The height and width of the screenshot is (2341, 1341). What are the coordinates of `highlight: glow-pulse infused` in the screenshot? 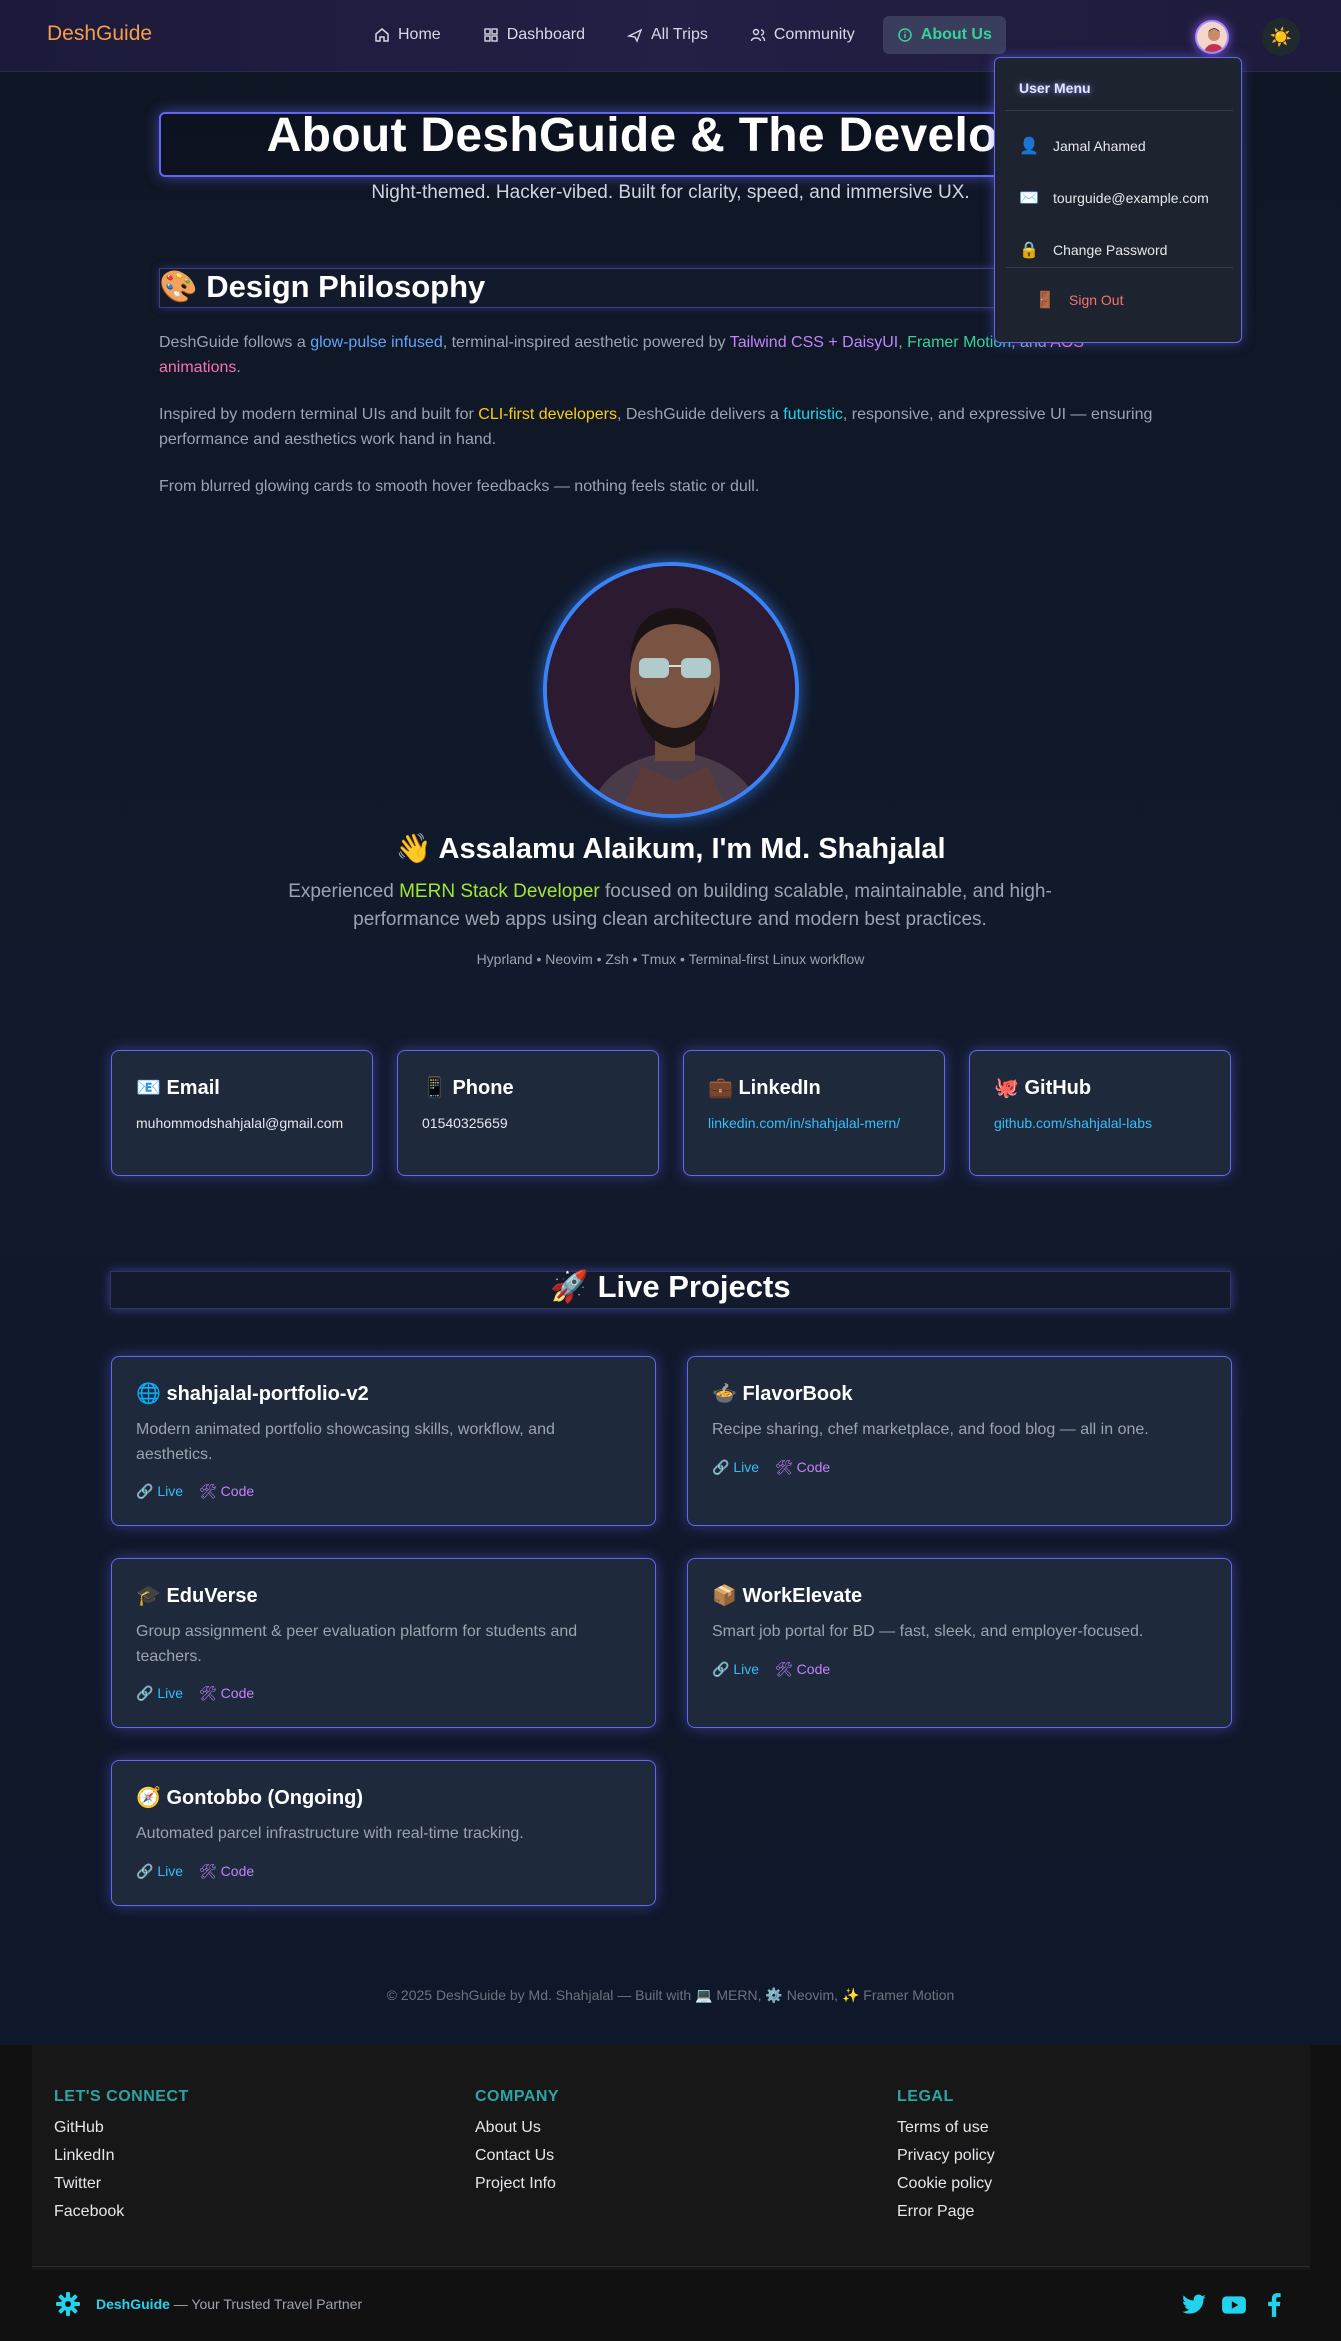 It's located at (376, 342).